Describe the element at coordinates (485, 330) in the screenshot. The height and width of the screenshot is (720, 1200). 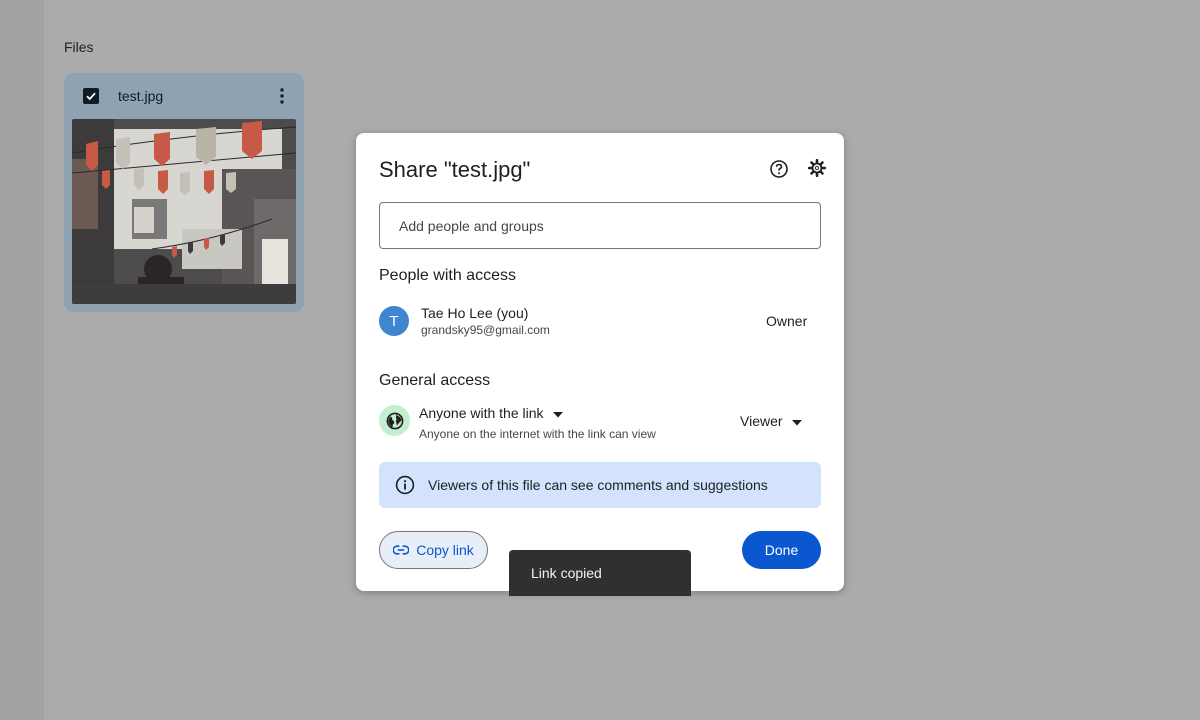
I see `person-email: grandsky95@gmail.com` at that location.